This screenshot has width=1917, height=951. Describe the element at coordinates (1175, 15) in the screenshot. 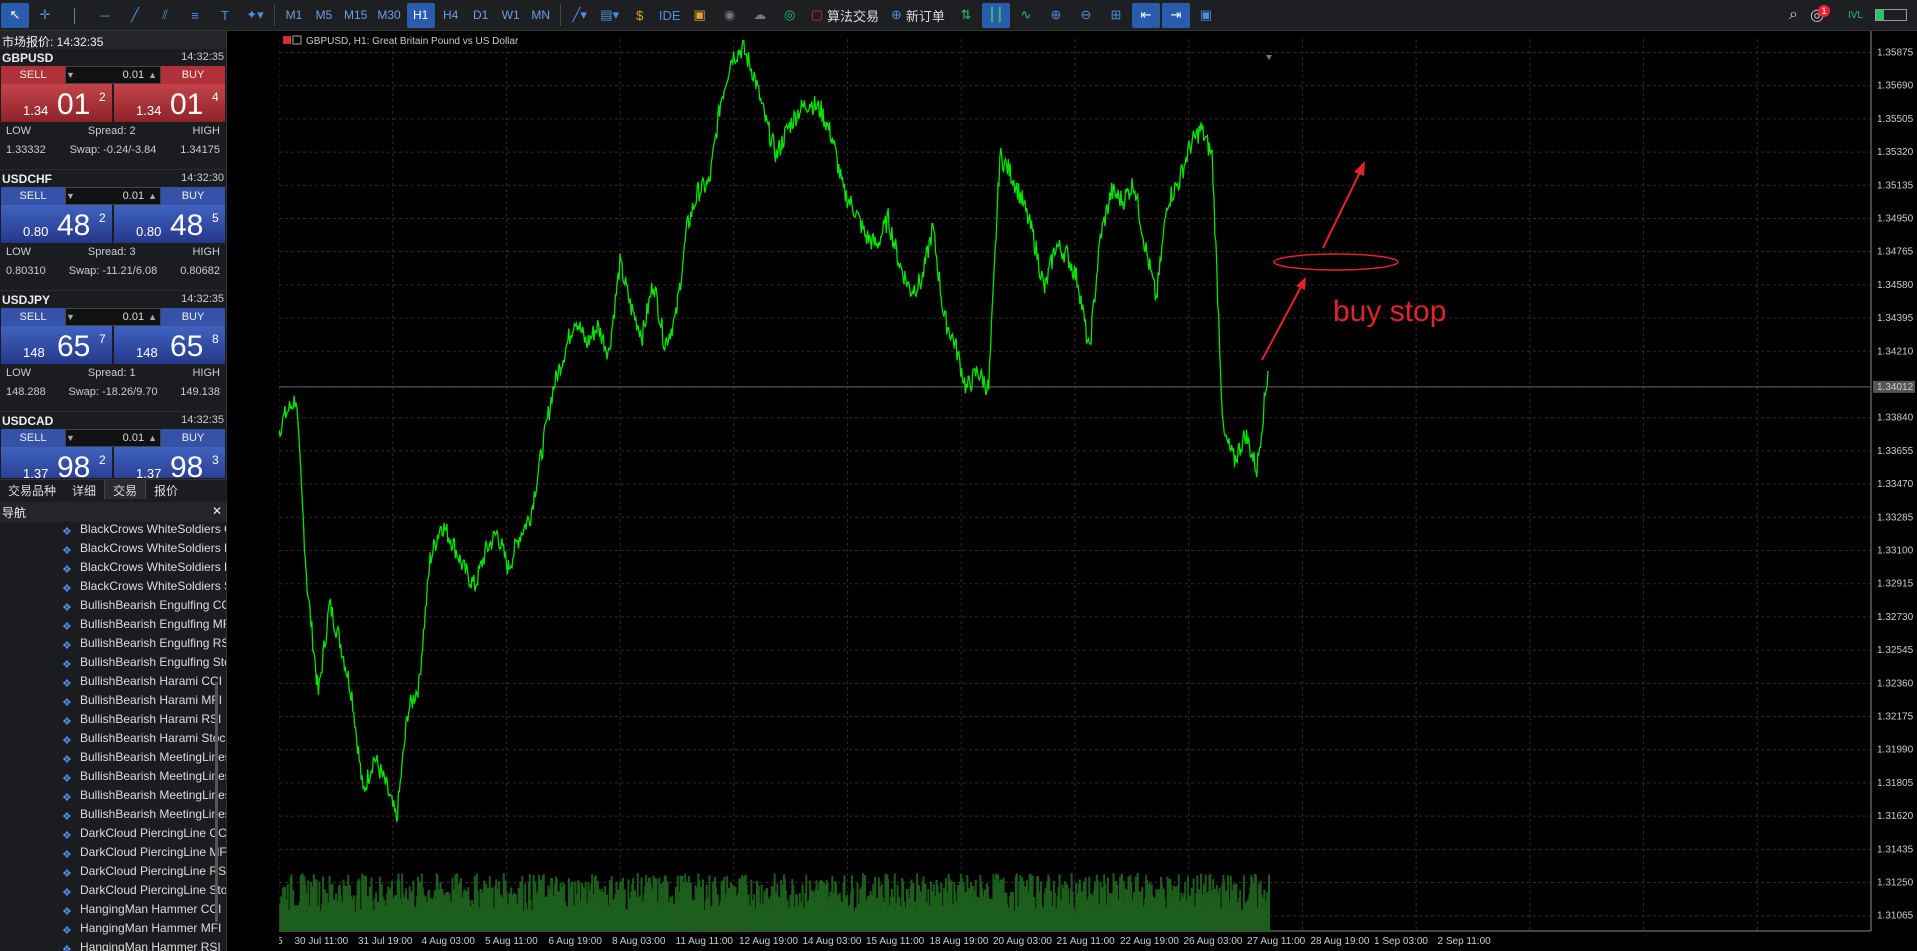

I see `chart-shift-icon: ⇥` at that location.